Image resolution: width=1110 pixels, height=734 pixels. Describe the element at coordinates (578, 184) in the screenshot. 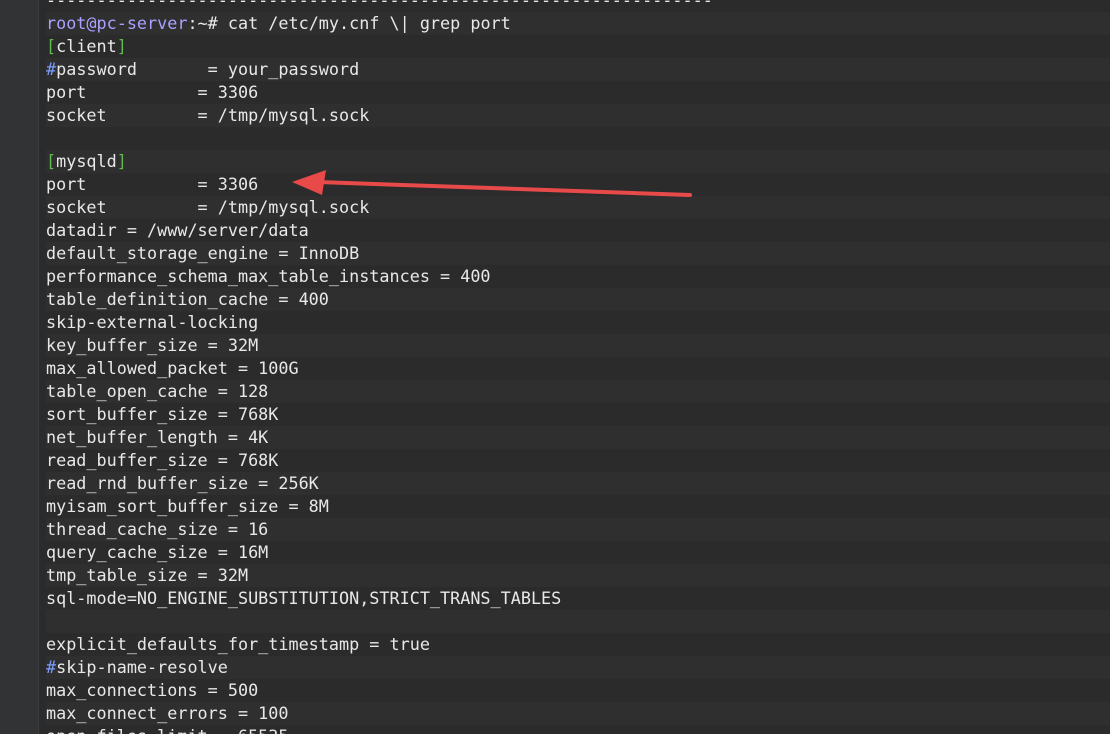

I see `config-line-port: port = 3306` at that location.